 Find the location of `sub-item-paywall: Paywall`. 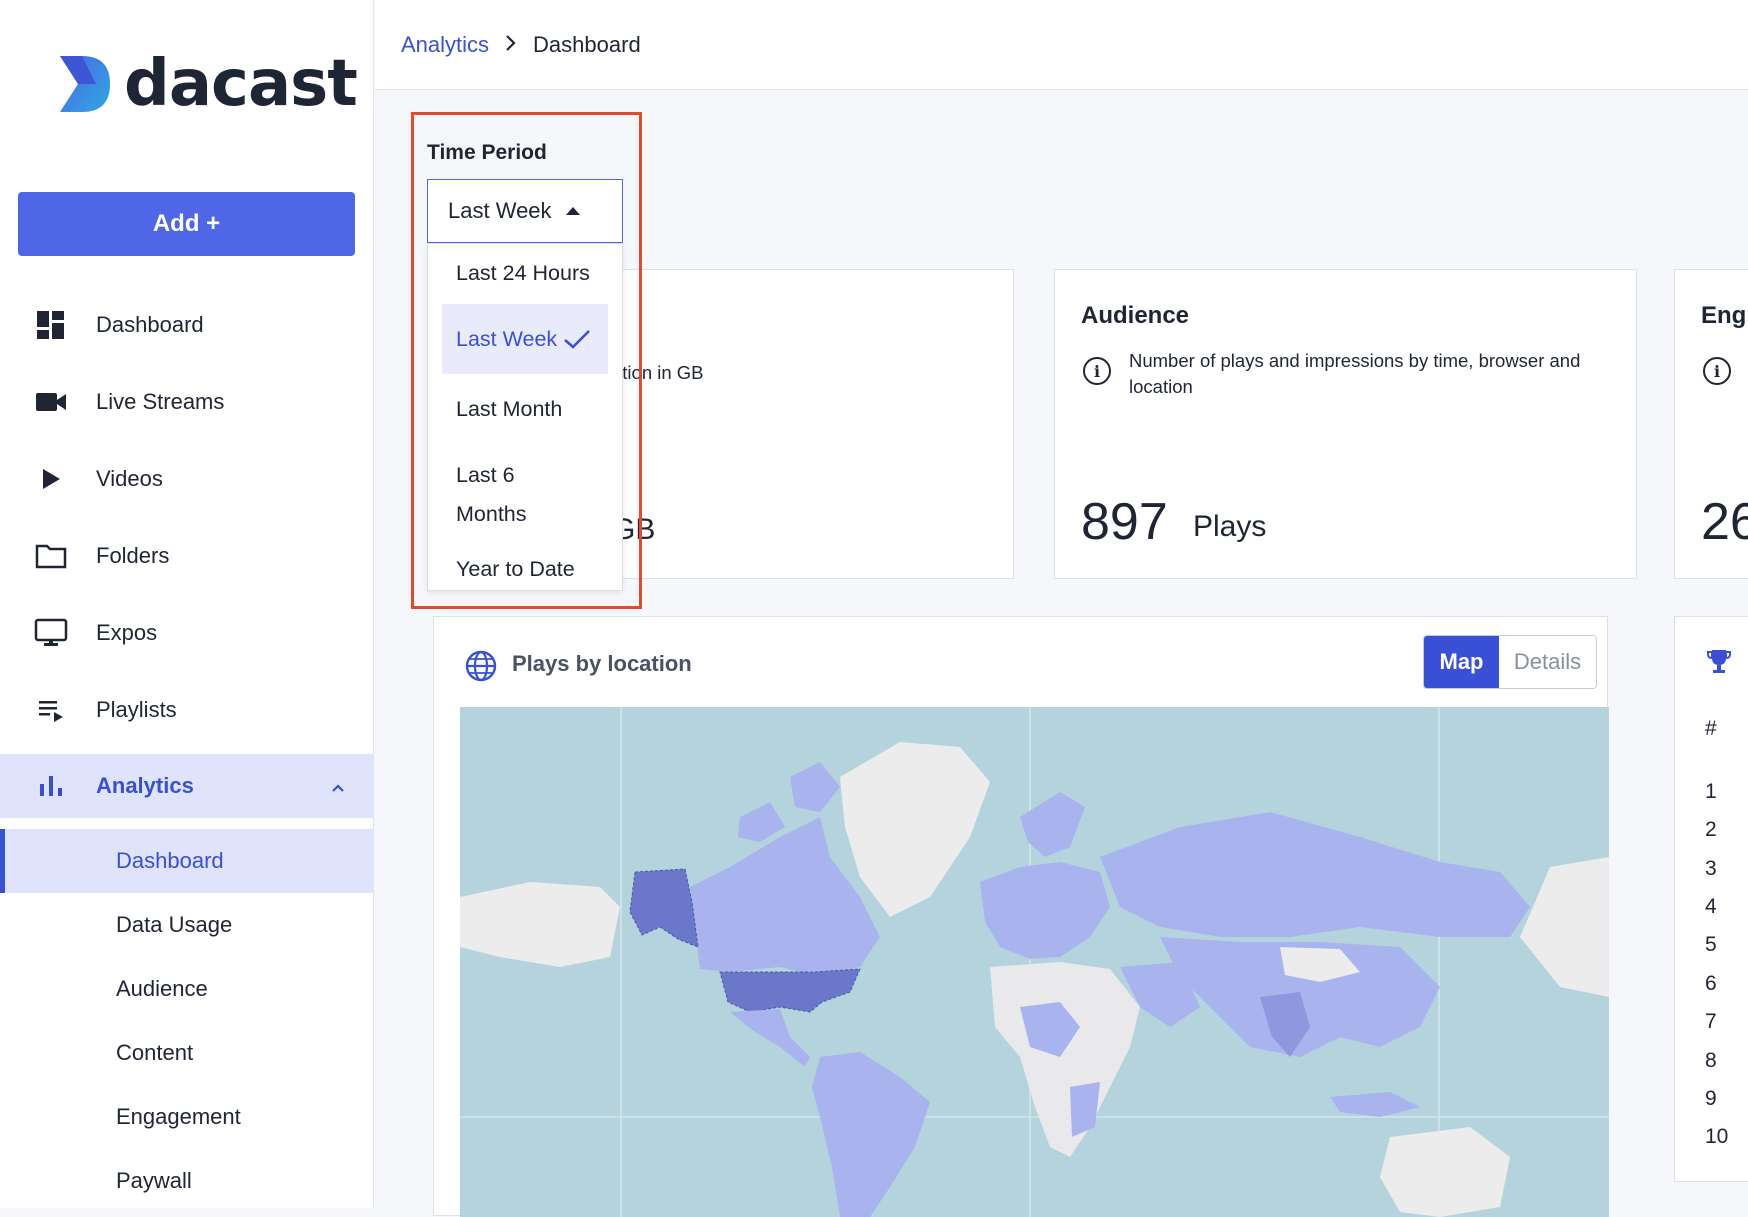

sub-item-paywall: Paywall is located at coordinates (187, 1181).